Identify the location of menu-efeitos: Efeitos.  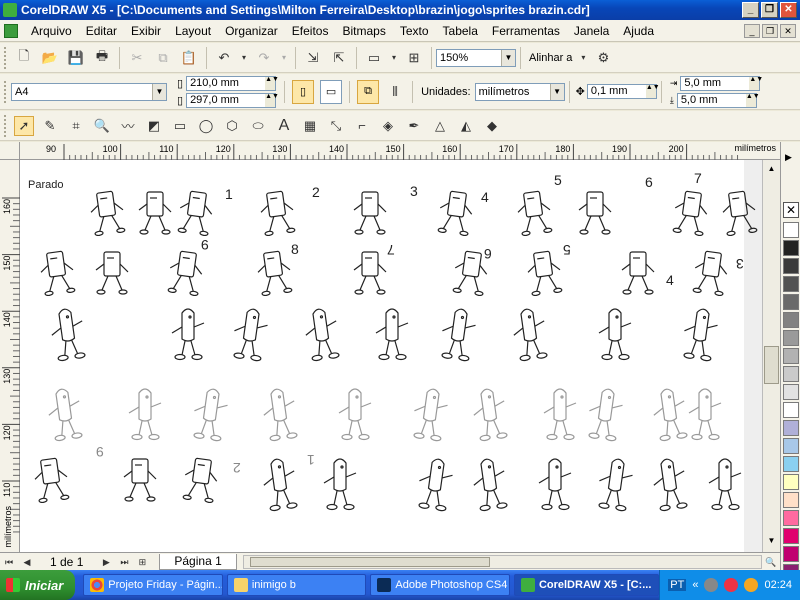
(310, 31).